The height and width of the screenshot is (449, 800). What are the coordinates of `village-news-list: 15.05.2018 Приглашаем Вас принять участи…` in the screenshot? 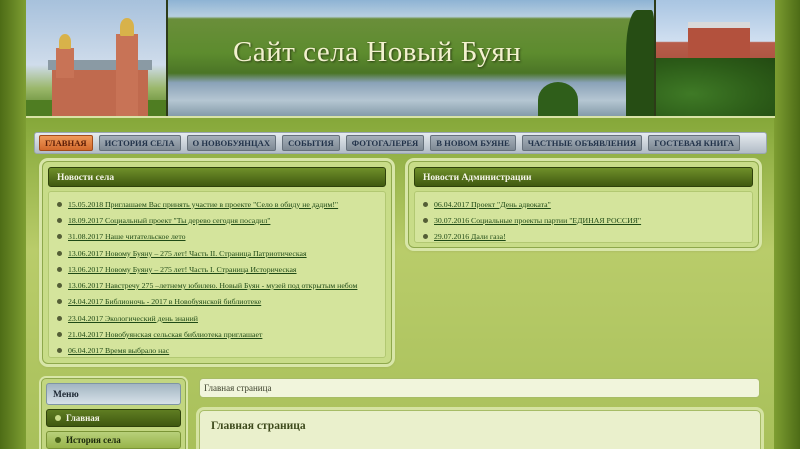 It's located at (219, 277).